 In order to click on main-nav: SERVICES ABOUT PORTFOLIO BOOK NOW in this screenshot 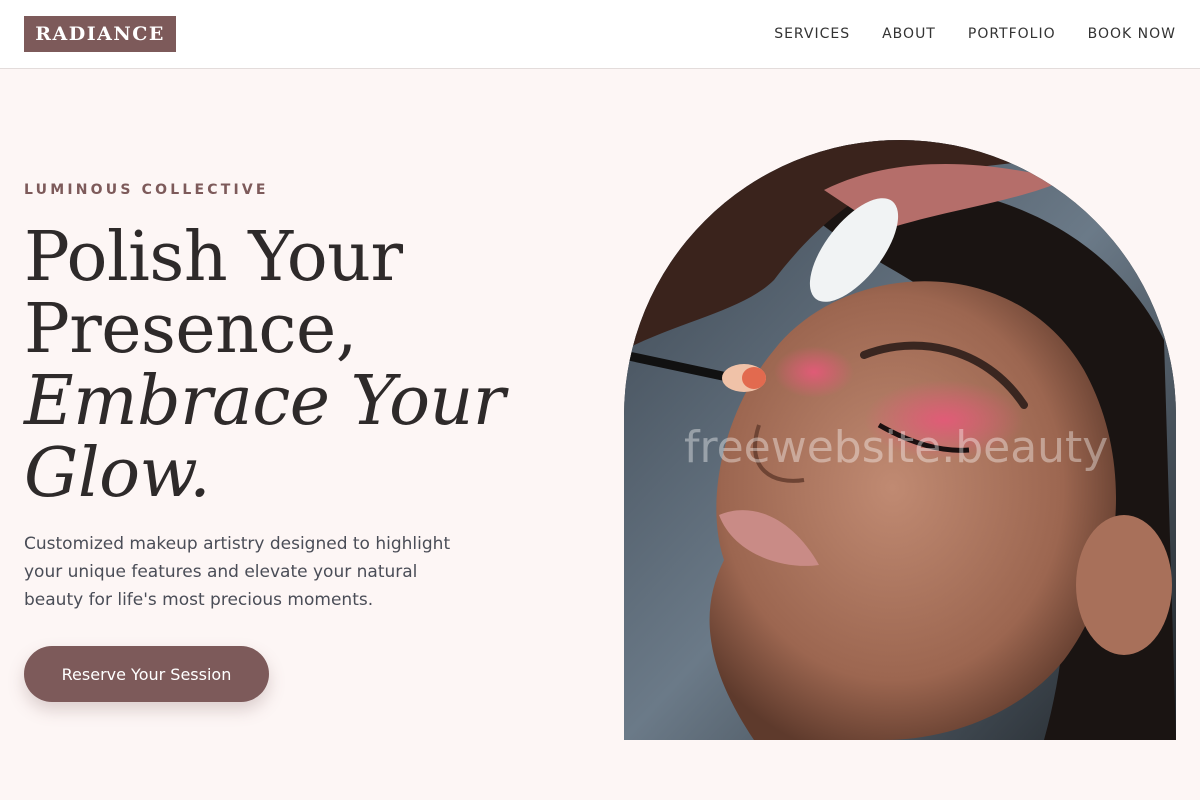, I will do `click(975, 34)`.